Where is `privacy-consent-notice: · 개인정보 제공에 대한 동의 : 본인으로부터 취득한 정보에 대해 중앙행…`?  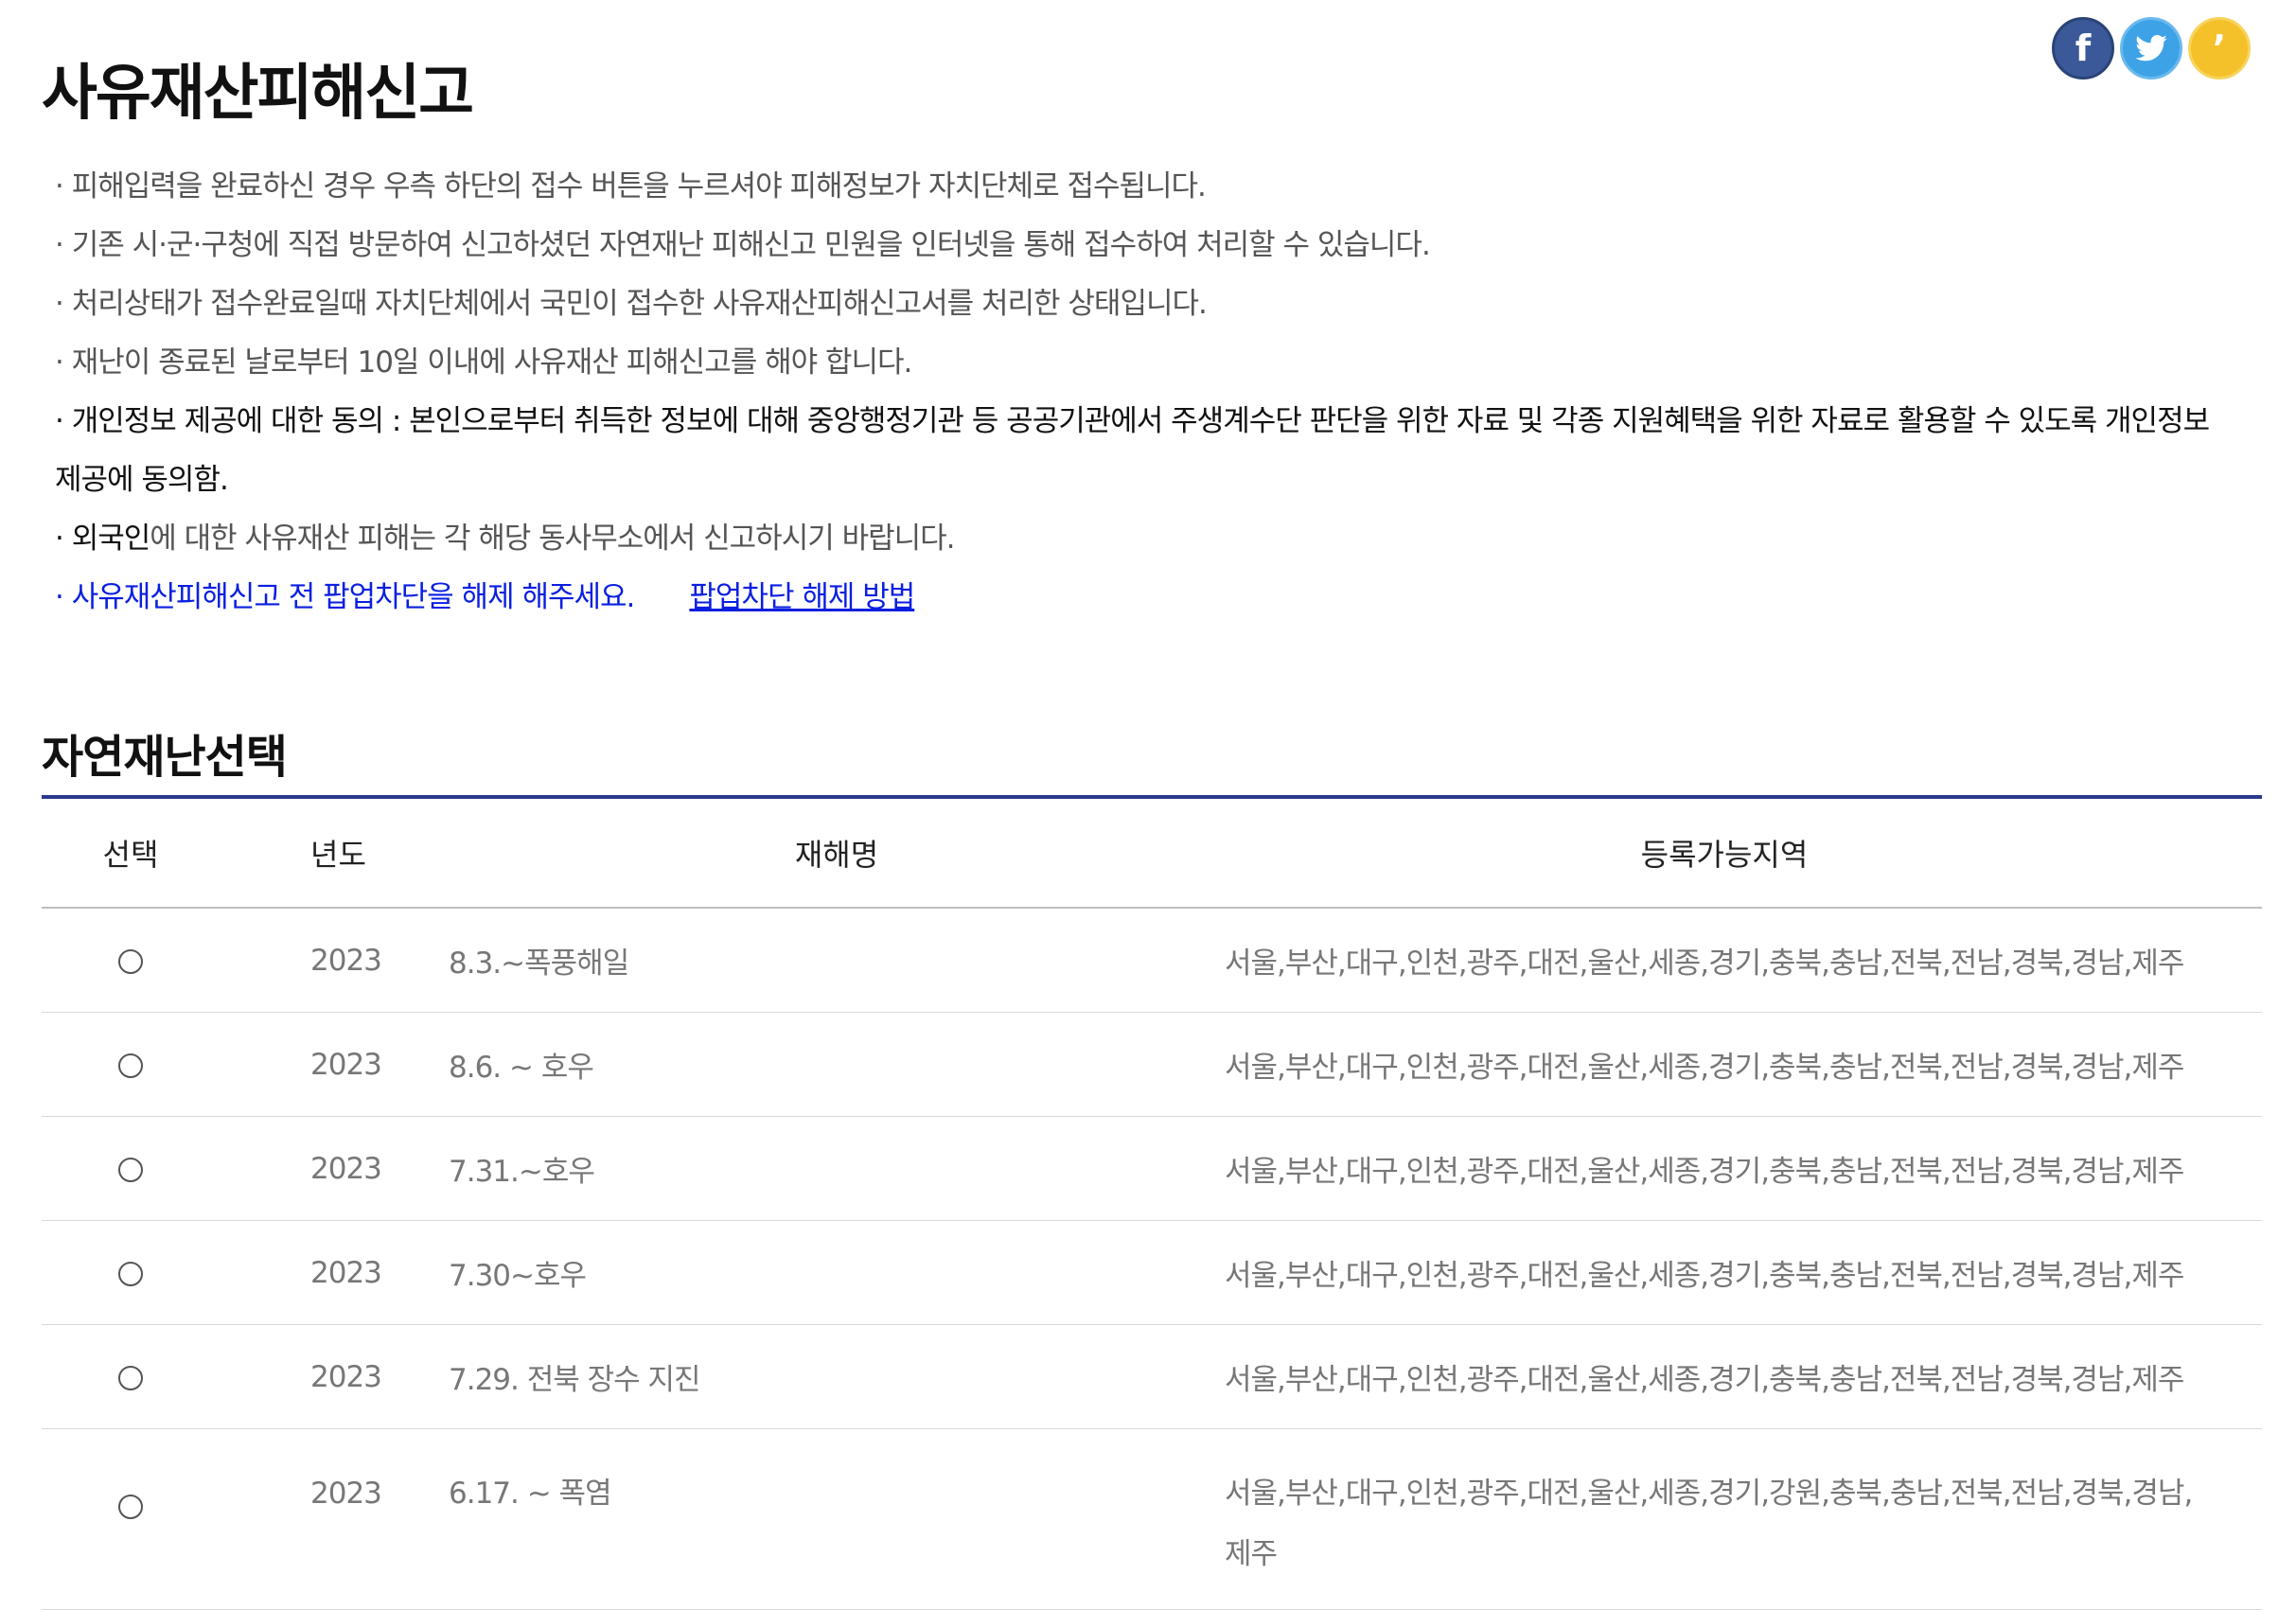
privacy-consent-notice: · 개인정보 제공에 대한 동의 : 본인으로부터 취득한 정보에 대해 중앙행… is located at coordinates (1132, 450).